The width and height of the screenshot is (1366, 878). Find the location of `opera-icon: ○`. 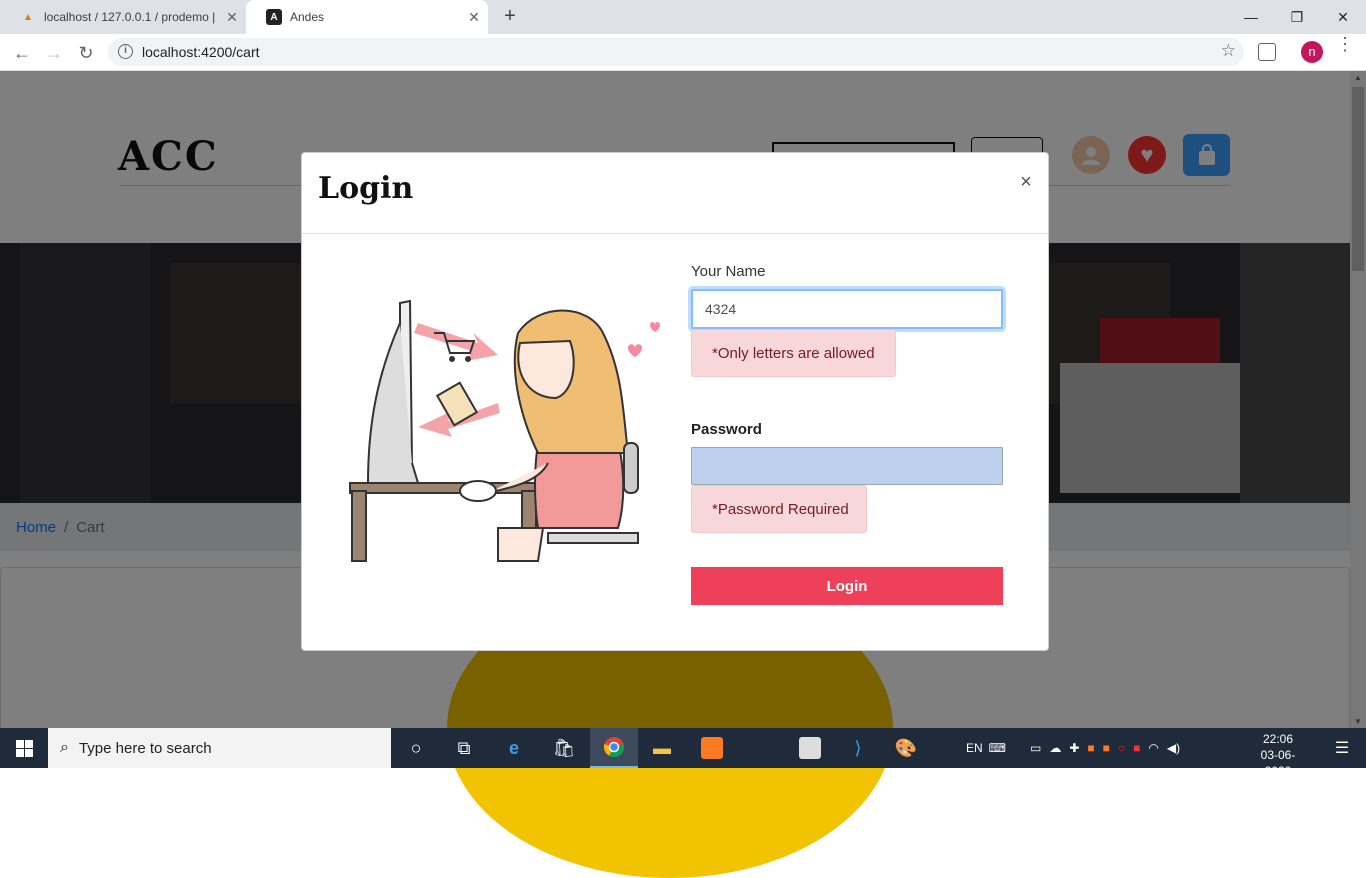

opera-icon: ○ is located at coordinates (1121, 748).